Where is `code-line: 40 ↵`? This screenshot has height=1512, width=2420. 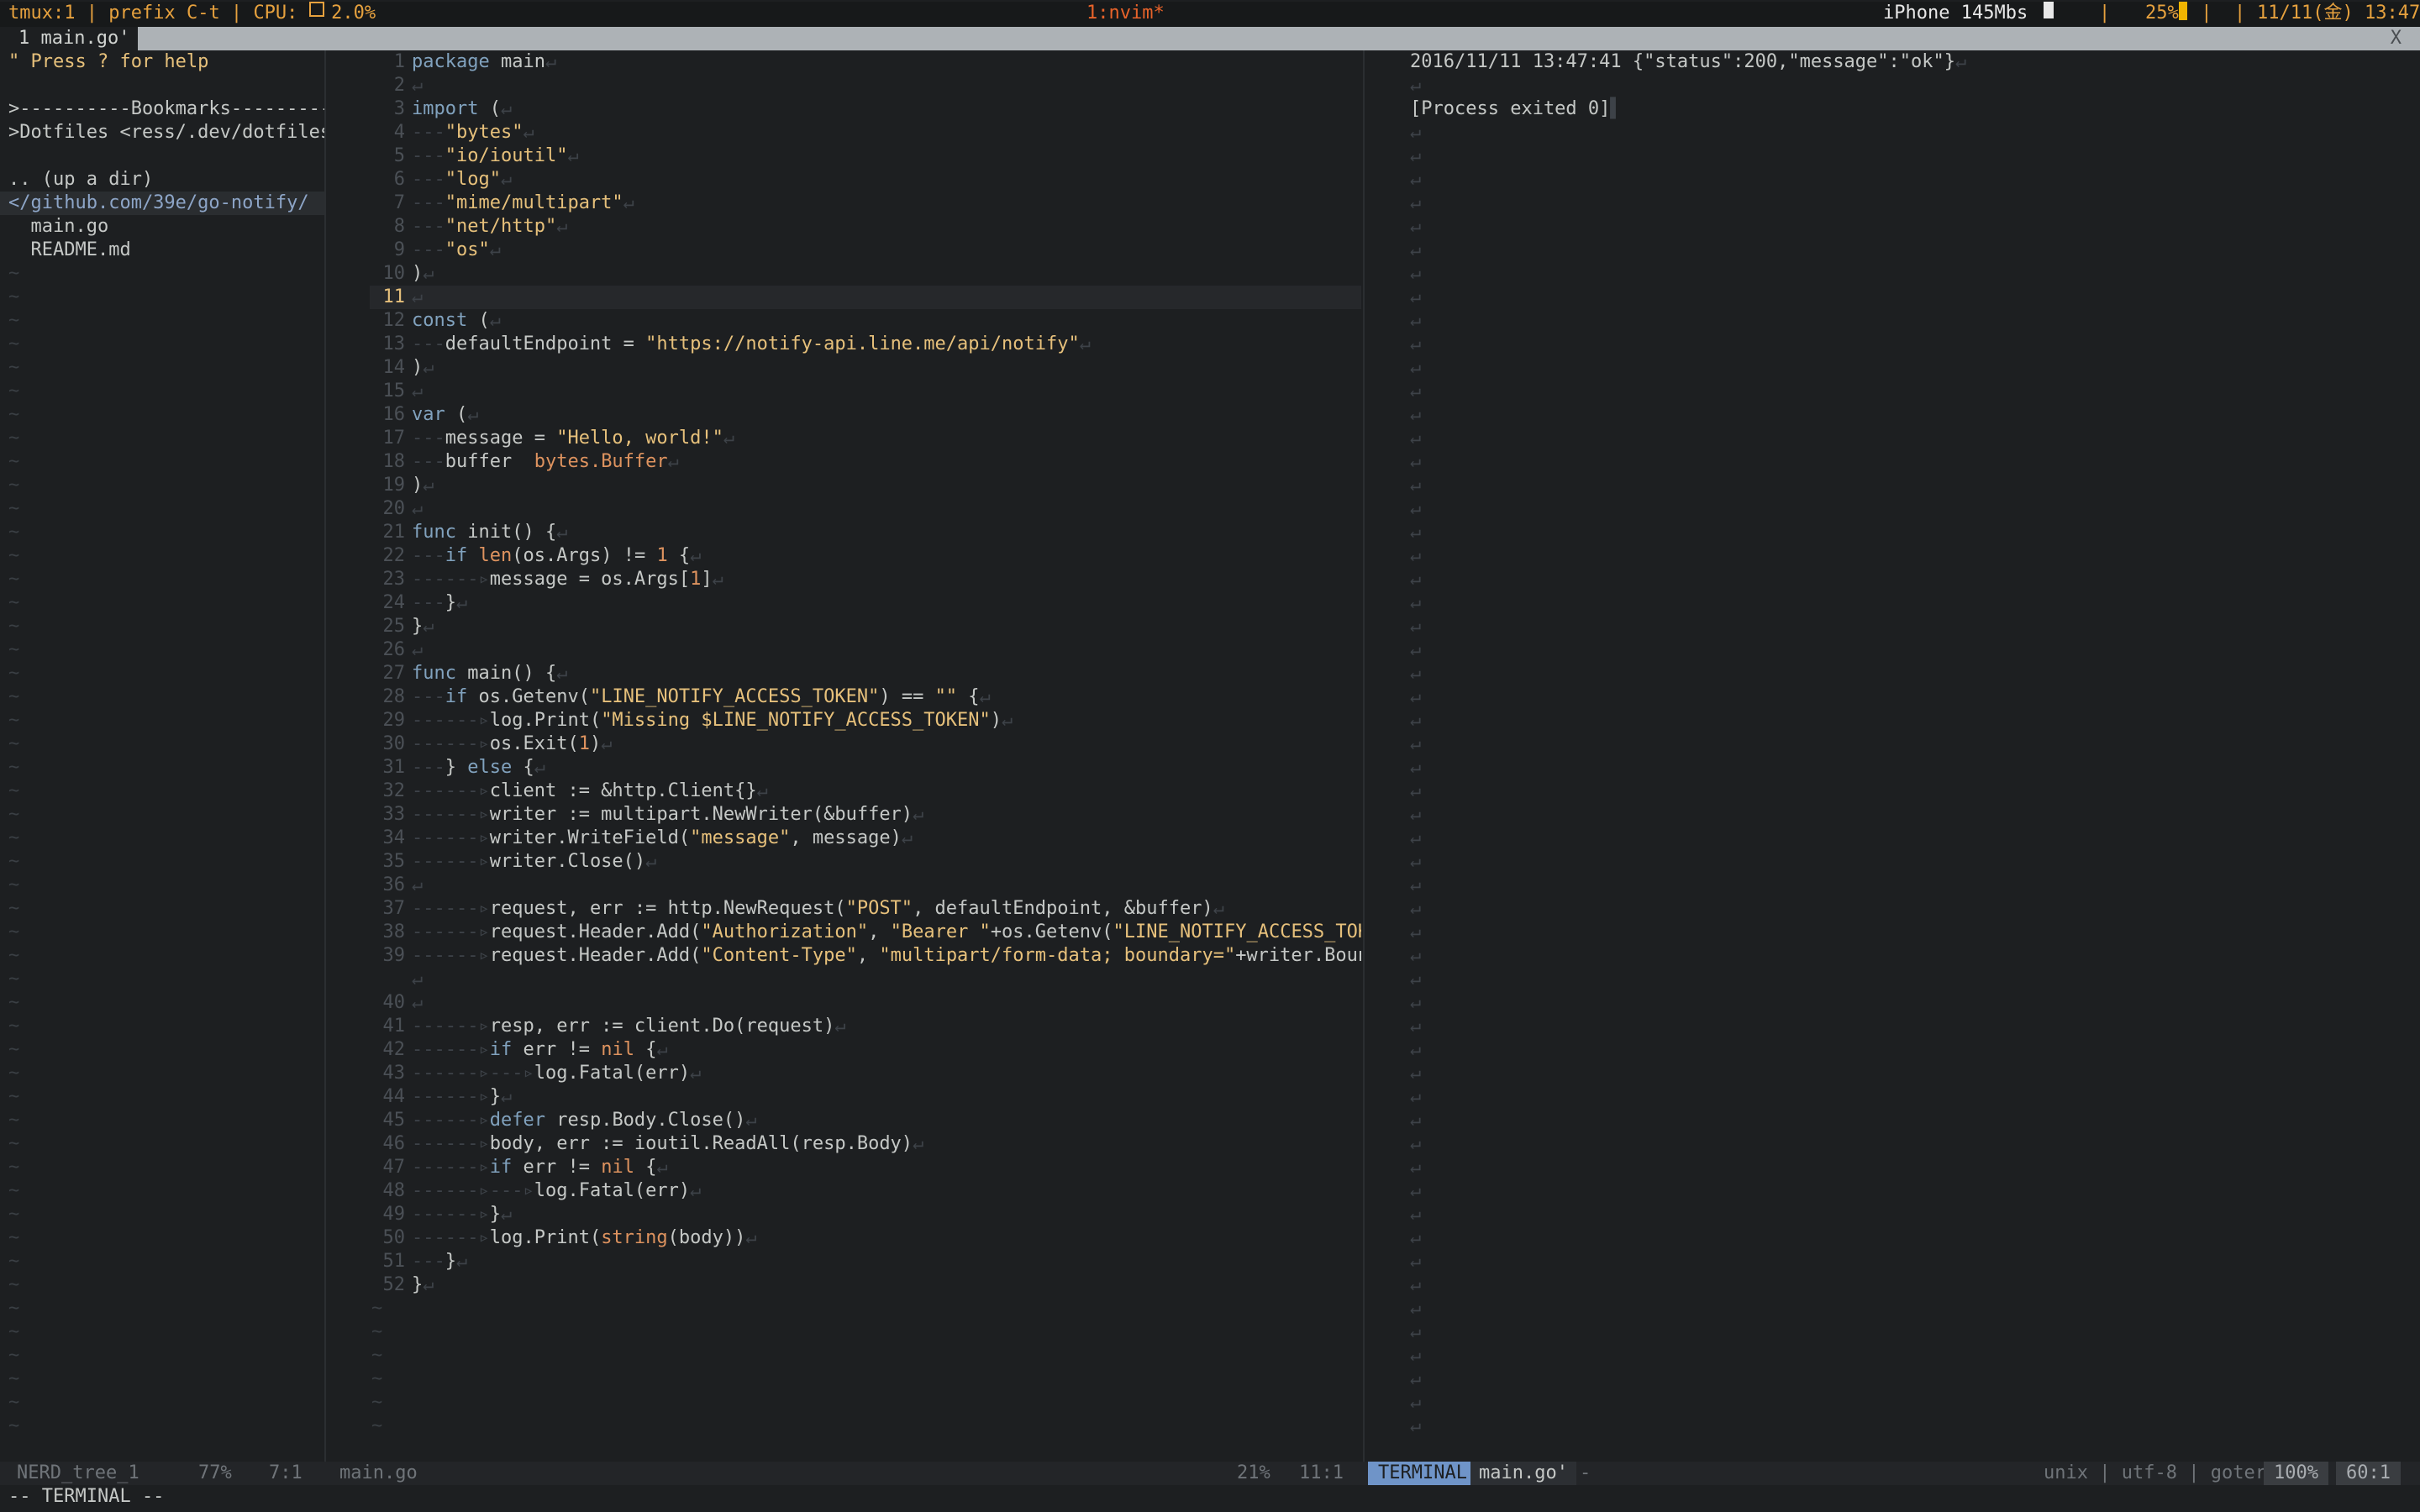 code-line: 40 ↵ is located at coordinates (866, 1003).